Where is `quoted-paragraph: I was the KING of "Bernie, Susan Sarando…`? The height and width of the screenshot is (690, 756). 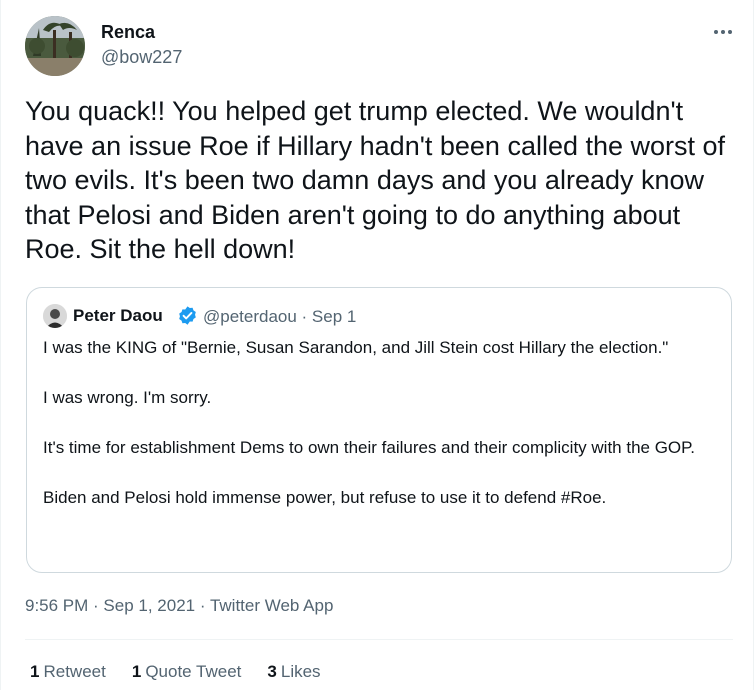
quoted-paragraph: I was the KING of "Bernie, Susan Sarando… is located at coordinates (356, 347).